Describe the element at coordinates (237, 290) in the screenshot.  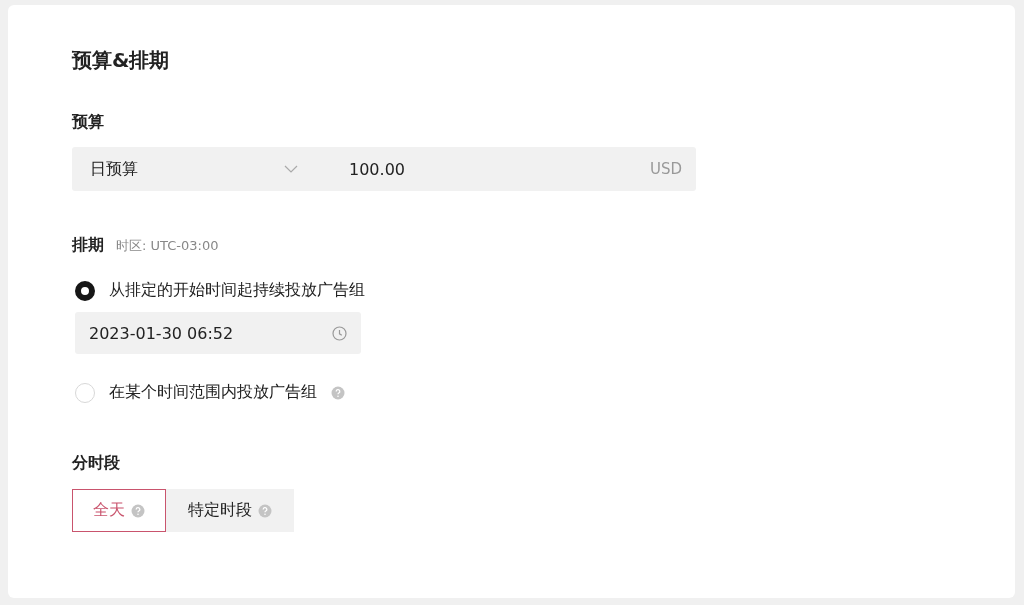
I see `radio-label: 从排定的开始时间起持续投放广告组` at that location.